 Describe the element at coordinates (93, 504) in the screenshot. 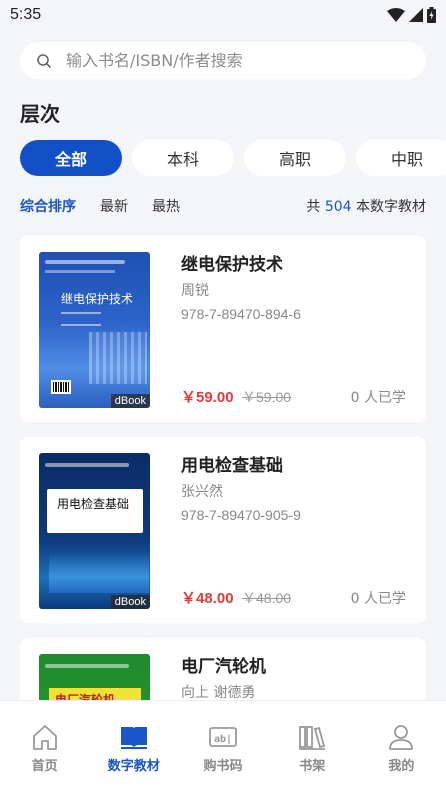

I see `cover-title: 用电检查基础` at that location.